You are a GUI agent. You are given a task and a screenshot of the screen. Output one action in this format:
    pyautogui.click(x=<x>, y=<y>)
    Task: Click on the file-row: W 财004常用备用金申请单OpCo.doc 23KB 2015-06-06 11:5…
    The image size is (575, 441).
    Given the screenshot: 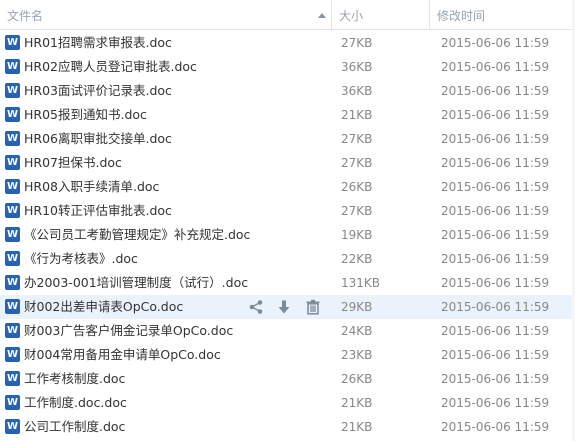 What is the action you would take?
    pyautogui.click(x=287, y=355)
    